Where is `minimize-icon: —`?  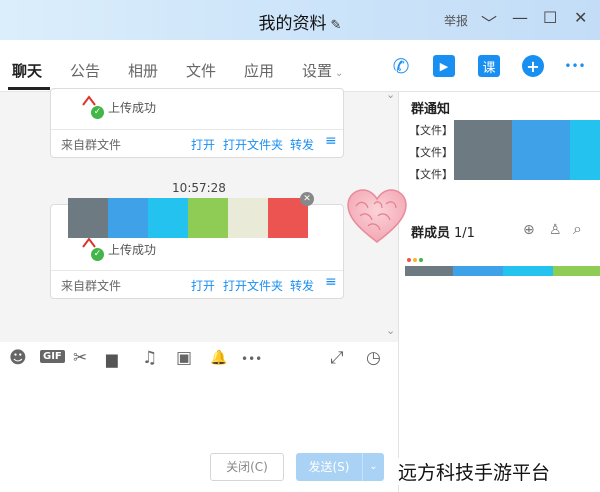
minimize-icon: — is located at coordinates (520, 17).